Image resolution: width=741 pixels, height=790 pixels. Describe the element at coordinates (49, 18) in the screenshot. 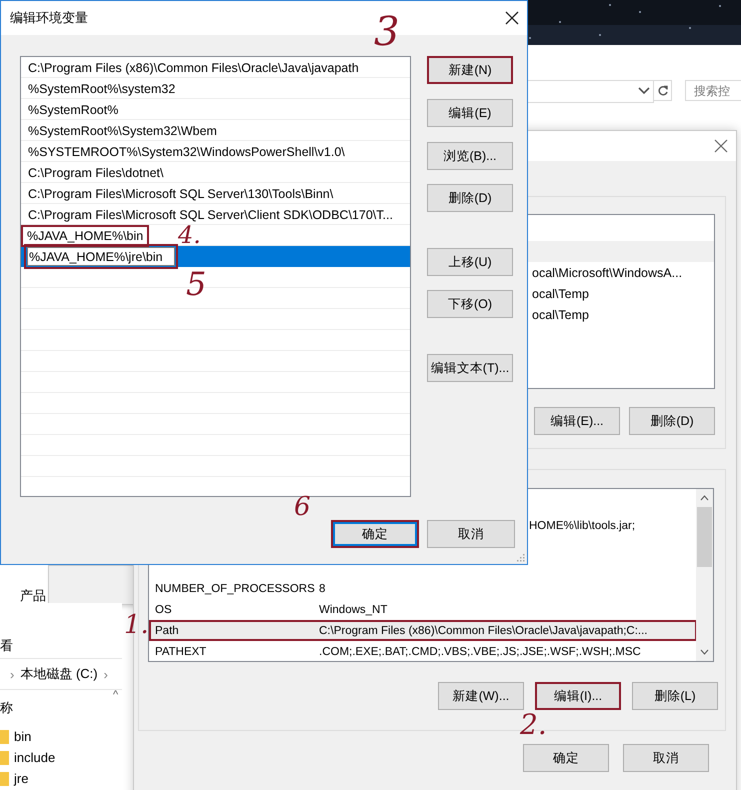

I see `dialog-title: 编辑环境变量` at that location.